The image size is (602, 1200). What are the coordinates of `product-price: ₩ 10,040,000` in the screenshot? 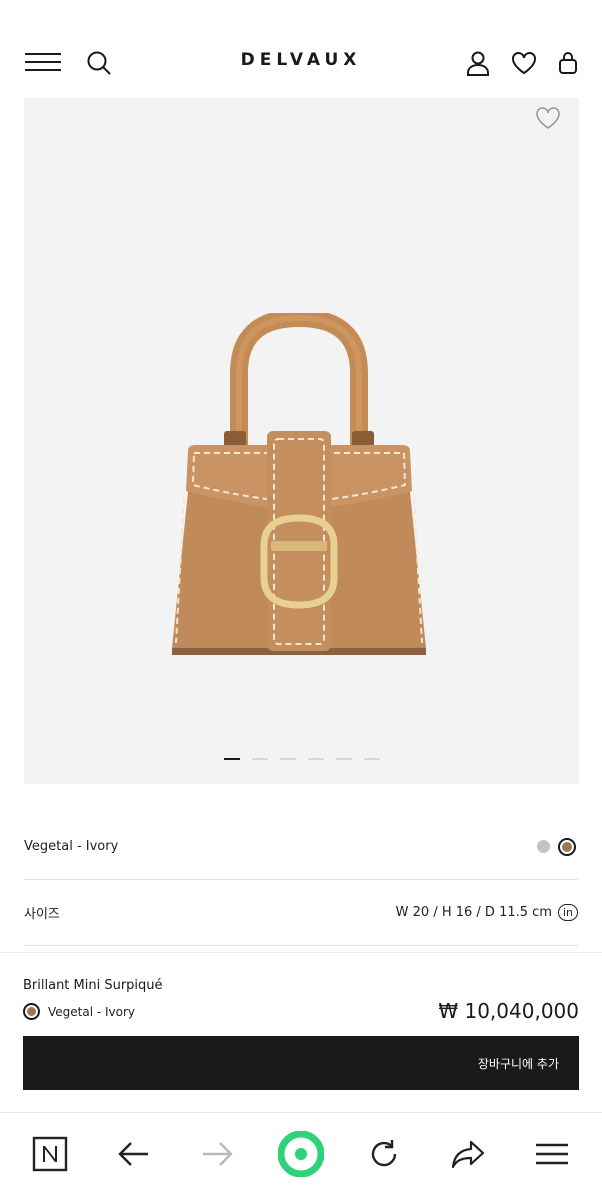 It's located at (508, 1011).